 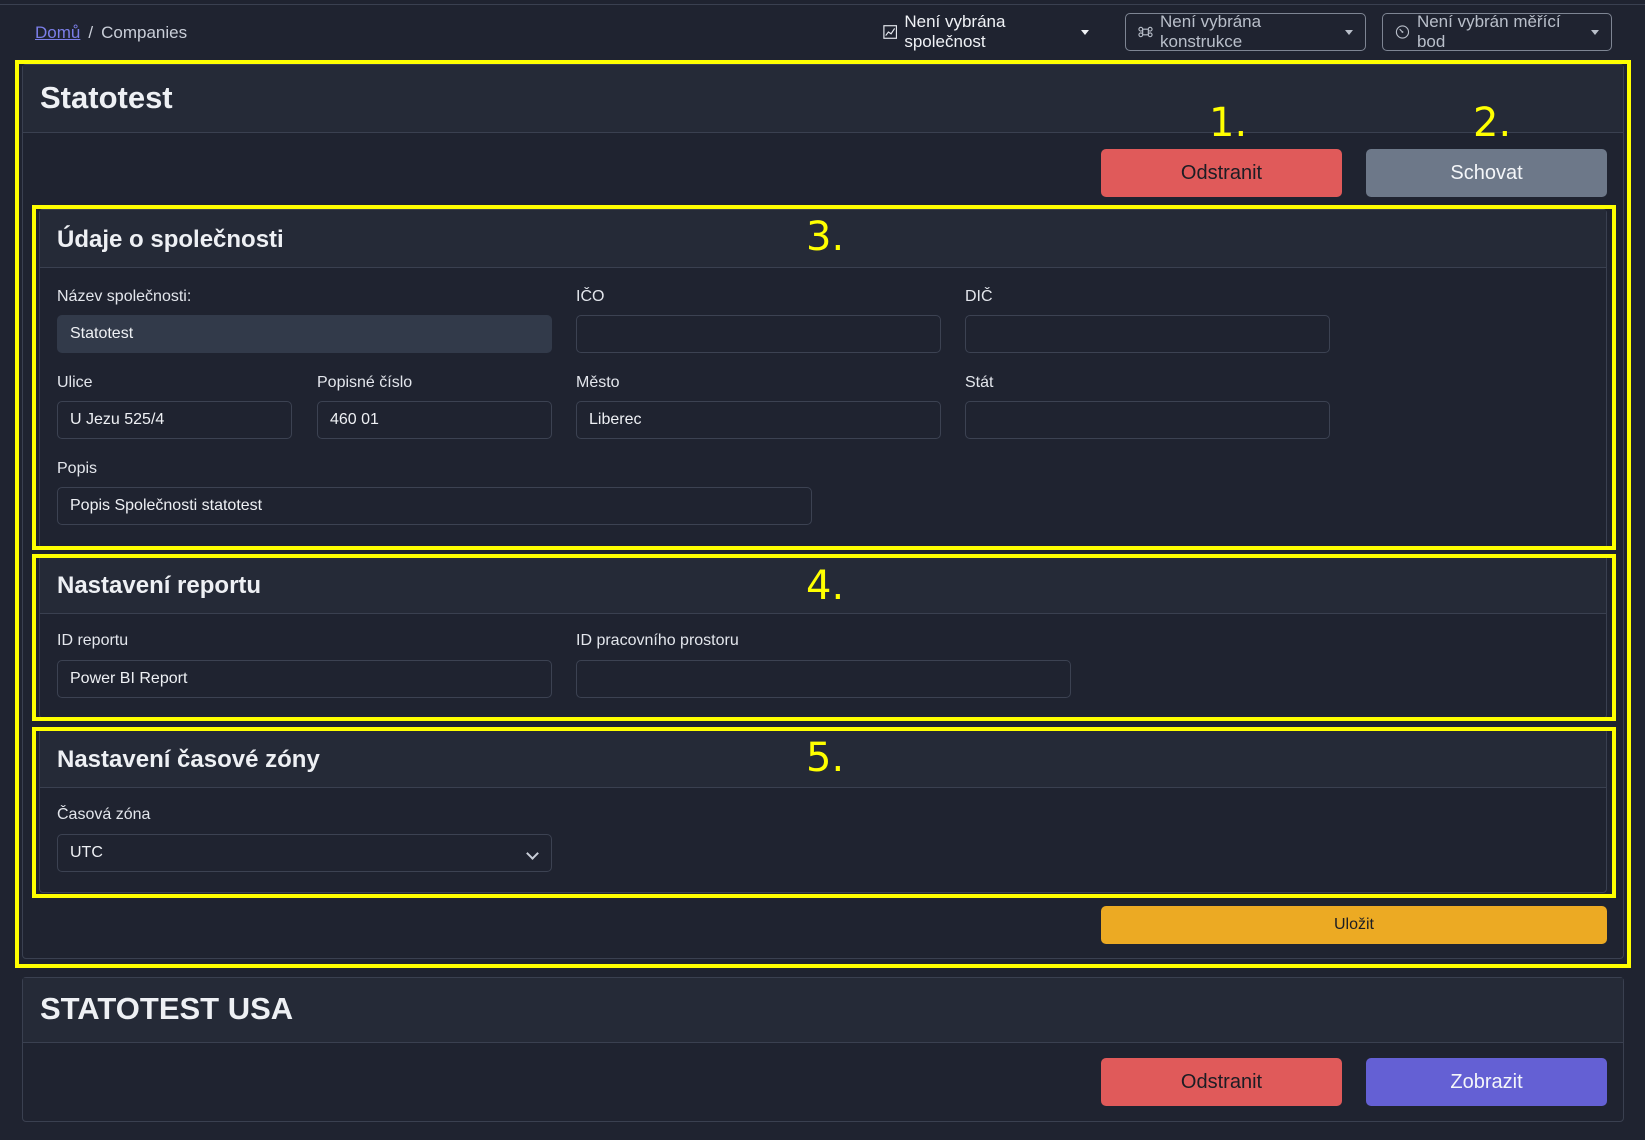 I want to click on company-title: STATOTEST USA, so click(x=167, y=1008).